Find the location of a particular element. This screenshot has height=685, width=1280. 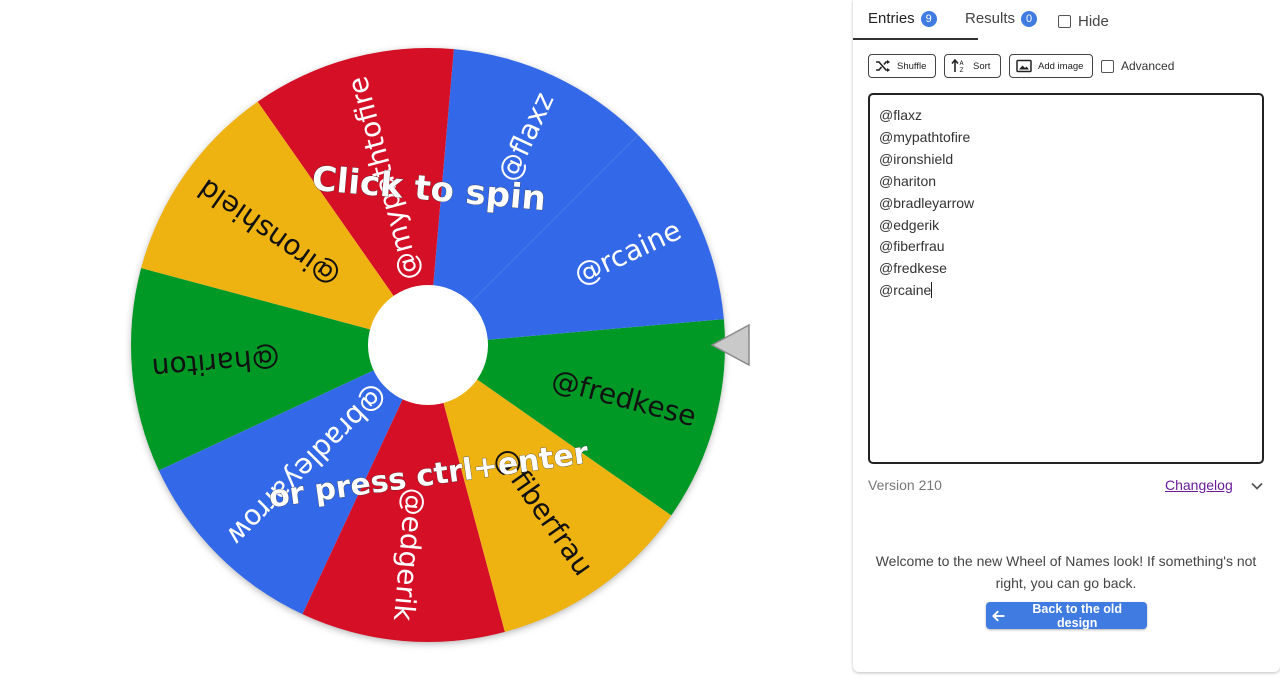

tab-results: Results 0 is located at coordinates (1001, 25).